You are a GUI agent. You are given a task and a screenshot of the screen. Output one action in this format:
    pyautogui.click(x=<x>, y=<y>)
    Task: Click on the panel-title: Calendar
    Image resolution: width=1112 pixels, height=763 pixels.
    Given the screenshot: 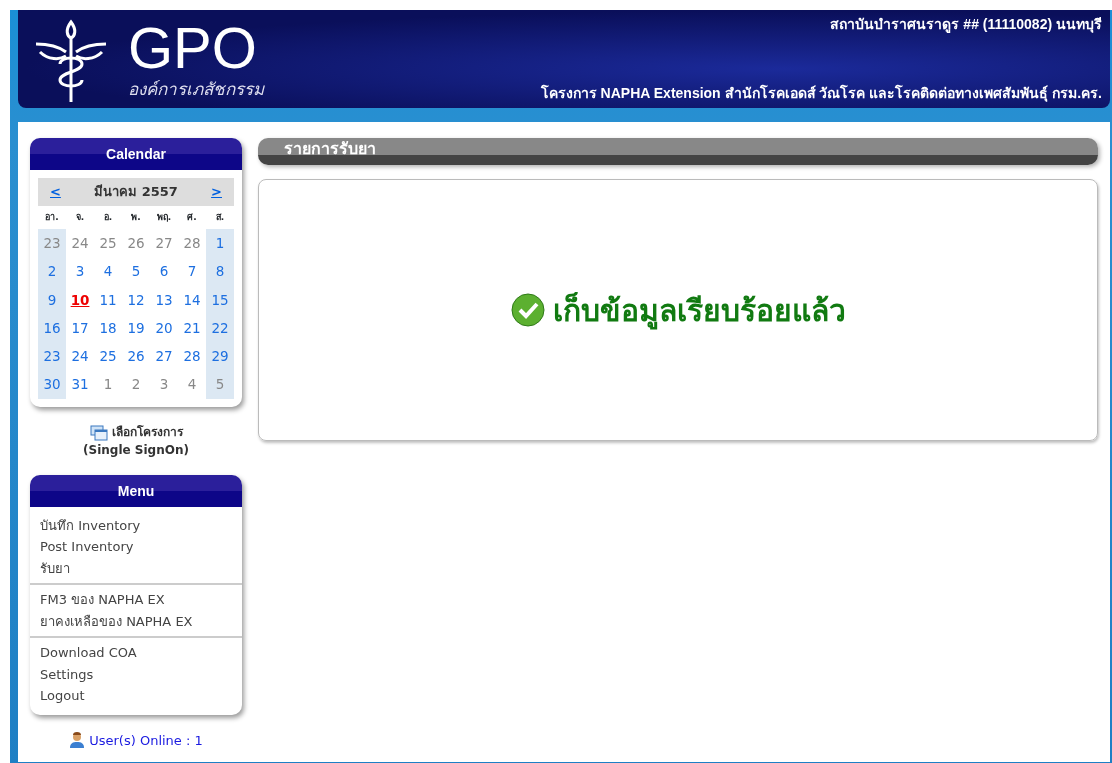 What is the action you would take?
    pyautogui.click(x=136, y=154)
    